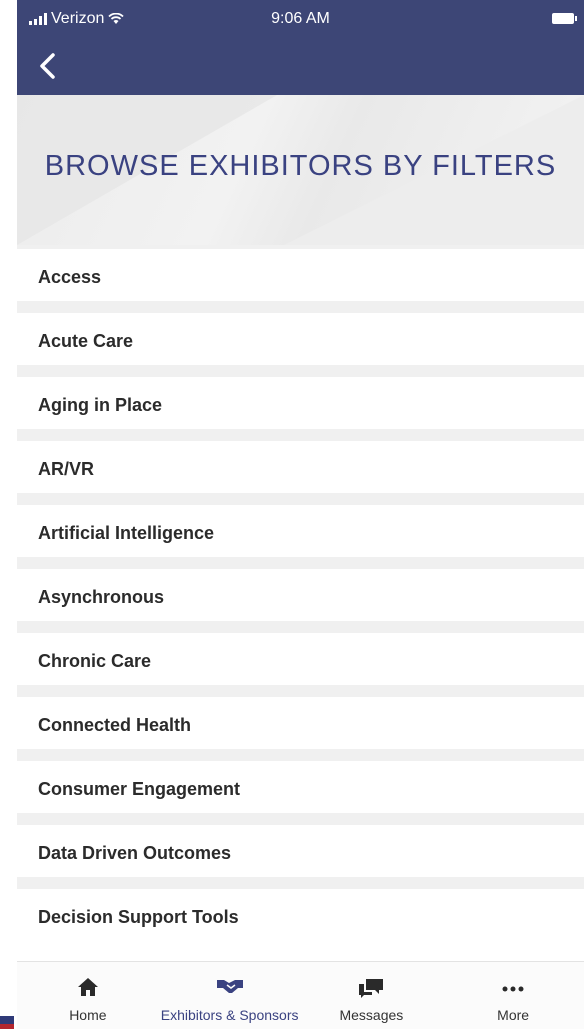 The height and width of the screenshot is (1029, 584). I want to click on status-time: 9:06 AM, so click(300, 18).